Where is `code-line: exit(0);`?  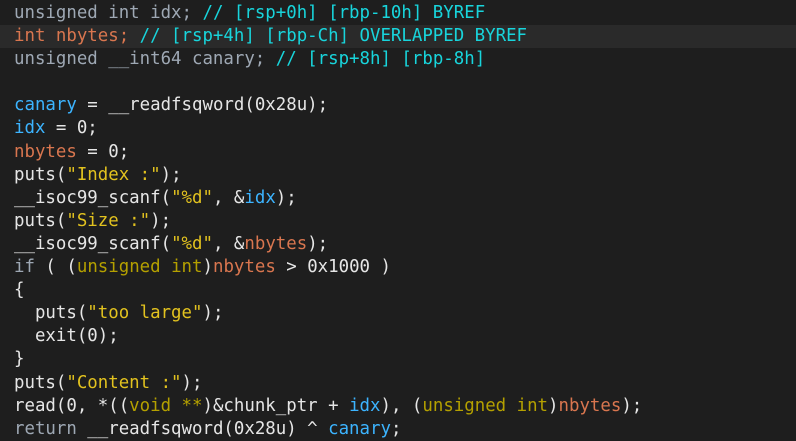
code-line: exit(0); is located at coordinates (398, 336).